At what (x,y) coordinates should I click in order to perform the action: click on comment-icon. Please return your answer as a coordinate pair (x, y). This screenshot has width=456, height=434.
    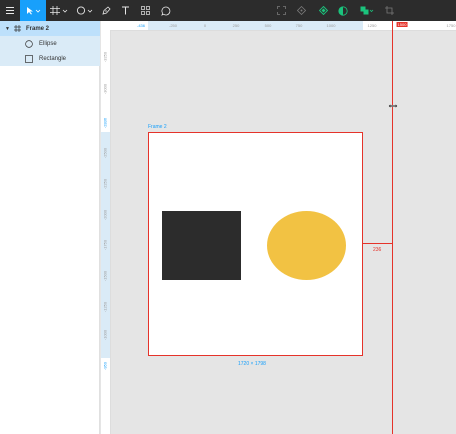
    Looking at the image, I should click on (166, 10).